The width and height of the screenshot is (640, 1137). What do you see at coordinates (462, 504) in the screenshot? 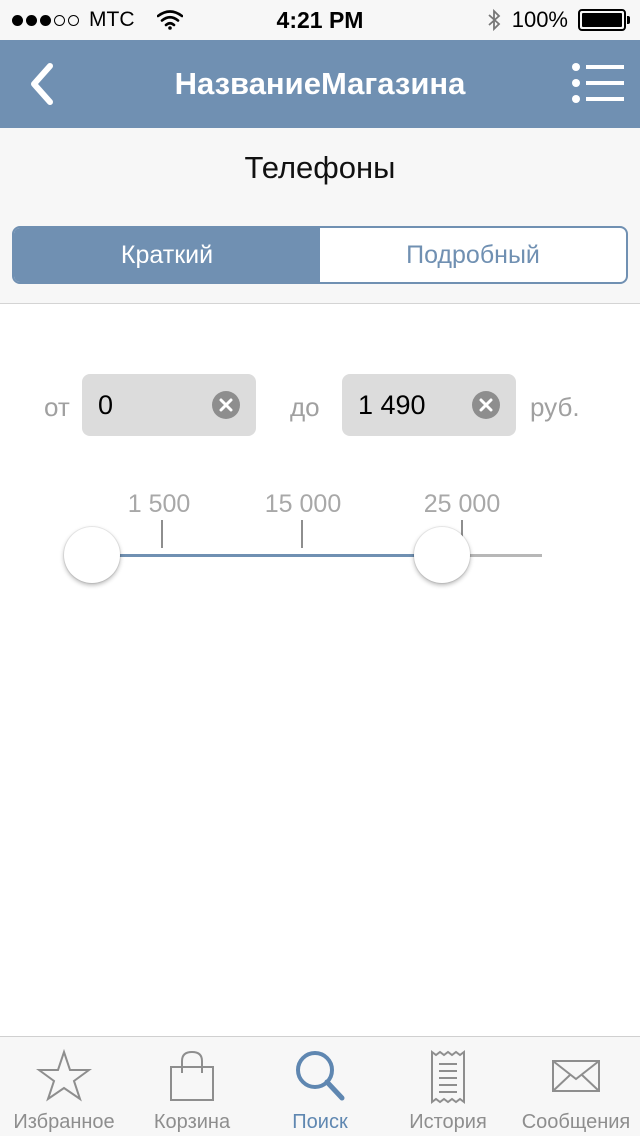
I see `slider-tick-label: 25 000` at bounding box center [462, 504].